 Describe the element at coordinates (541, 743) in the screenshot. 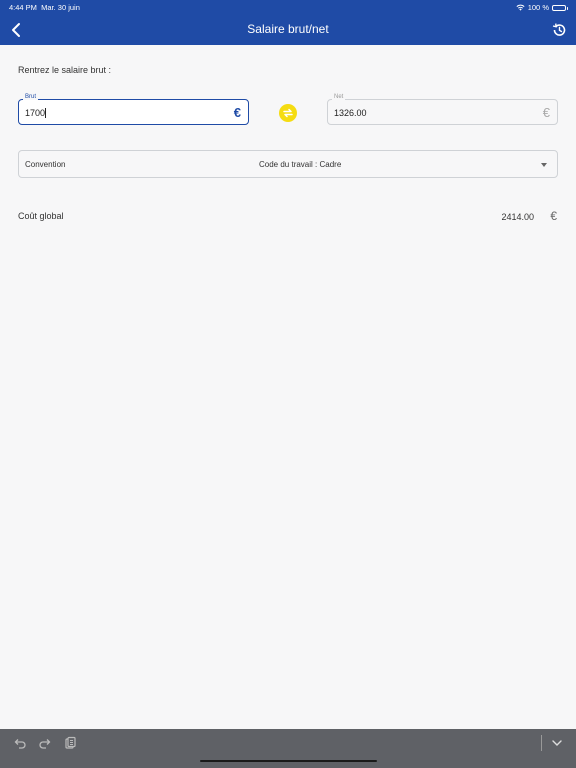

I see `toolbar-divider` at that location.